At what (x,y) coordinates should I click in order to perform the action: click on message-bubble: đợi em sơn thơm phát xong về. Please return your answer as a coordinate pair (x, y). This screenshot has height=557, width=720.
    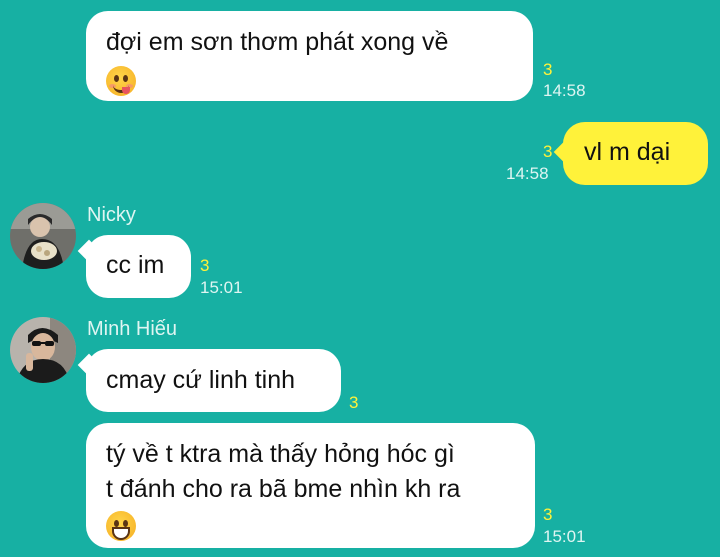
    Looking at the image, I should click on (309, 56).